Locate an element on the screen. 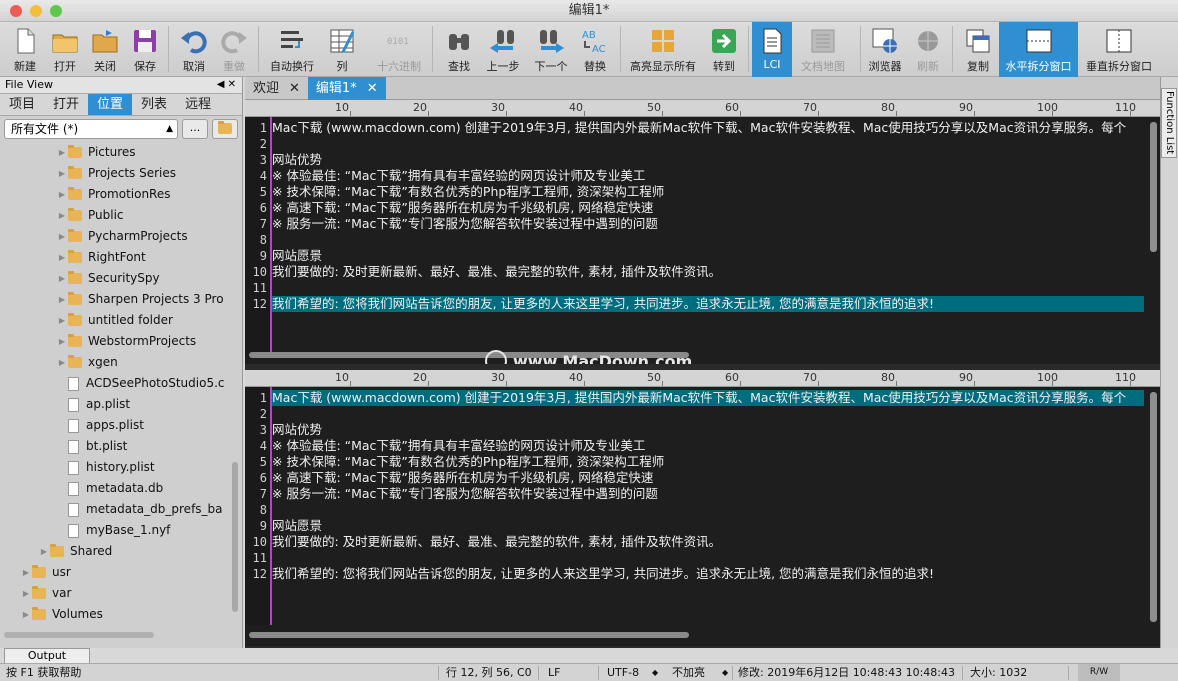 The width and height of the screenshot is (1178, 681). hsplit-button: 水平拆分窗口 is located at coordinates (1038, 49).